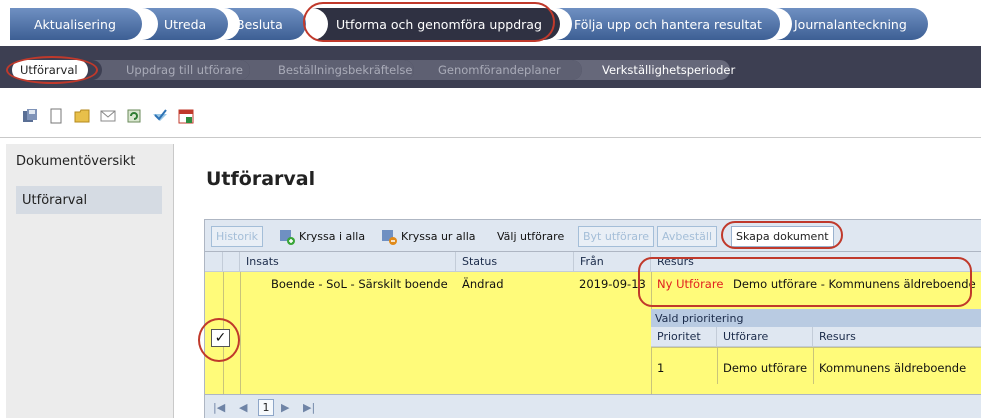  Describe the element at coordinates (765, 337) in the screenshot. I see `nested-header-utforare: Utförare` at that location.